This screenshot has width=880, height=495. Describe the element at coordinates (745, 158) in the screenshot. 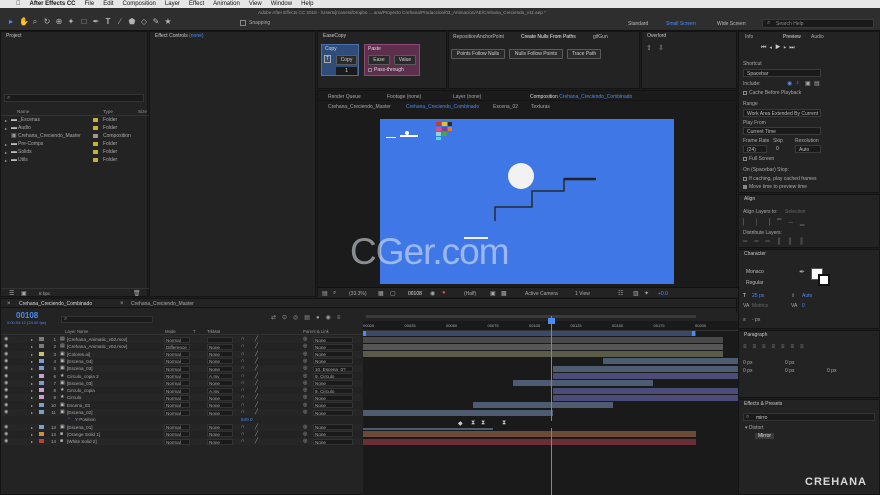

I see `full-screen-checkbox` at that location.